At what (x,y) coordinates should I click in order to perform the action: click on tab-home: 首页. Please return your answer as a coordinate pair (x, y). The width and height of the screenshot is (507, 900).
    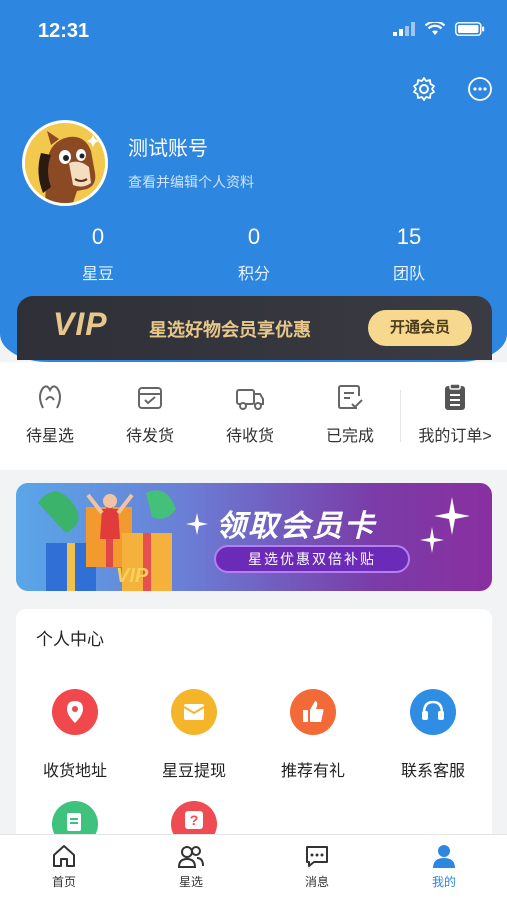
    Looking at the image, I should click on (64, 866).